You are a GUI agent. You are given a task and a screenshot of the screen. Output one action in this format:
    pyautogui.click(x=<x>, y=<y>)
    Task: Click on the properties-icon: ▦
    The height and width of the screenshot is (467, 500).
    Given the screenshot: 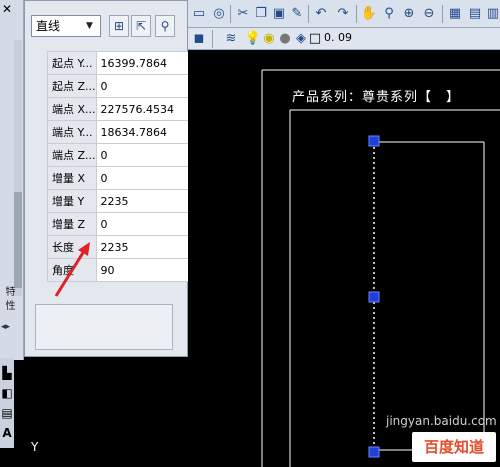 What is the action you would take?
    pyautogui.click(x=455, y=14)
    